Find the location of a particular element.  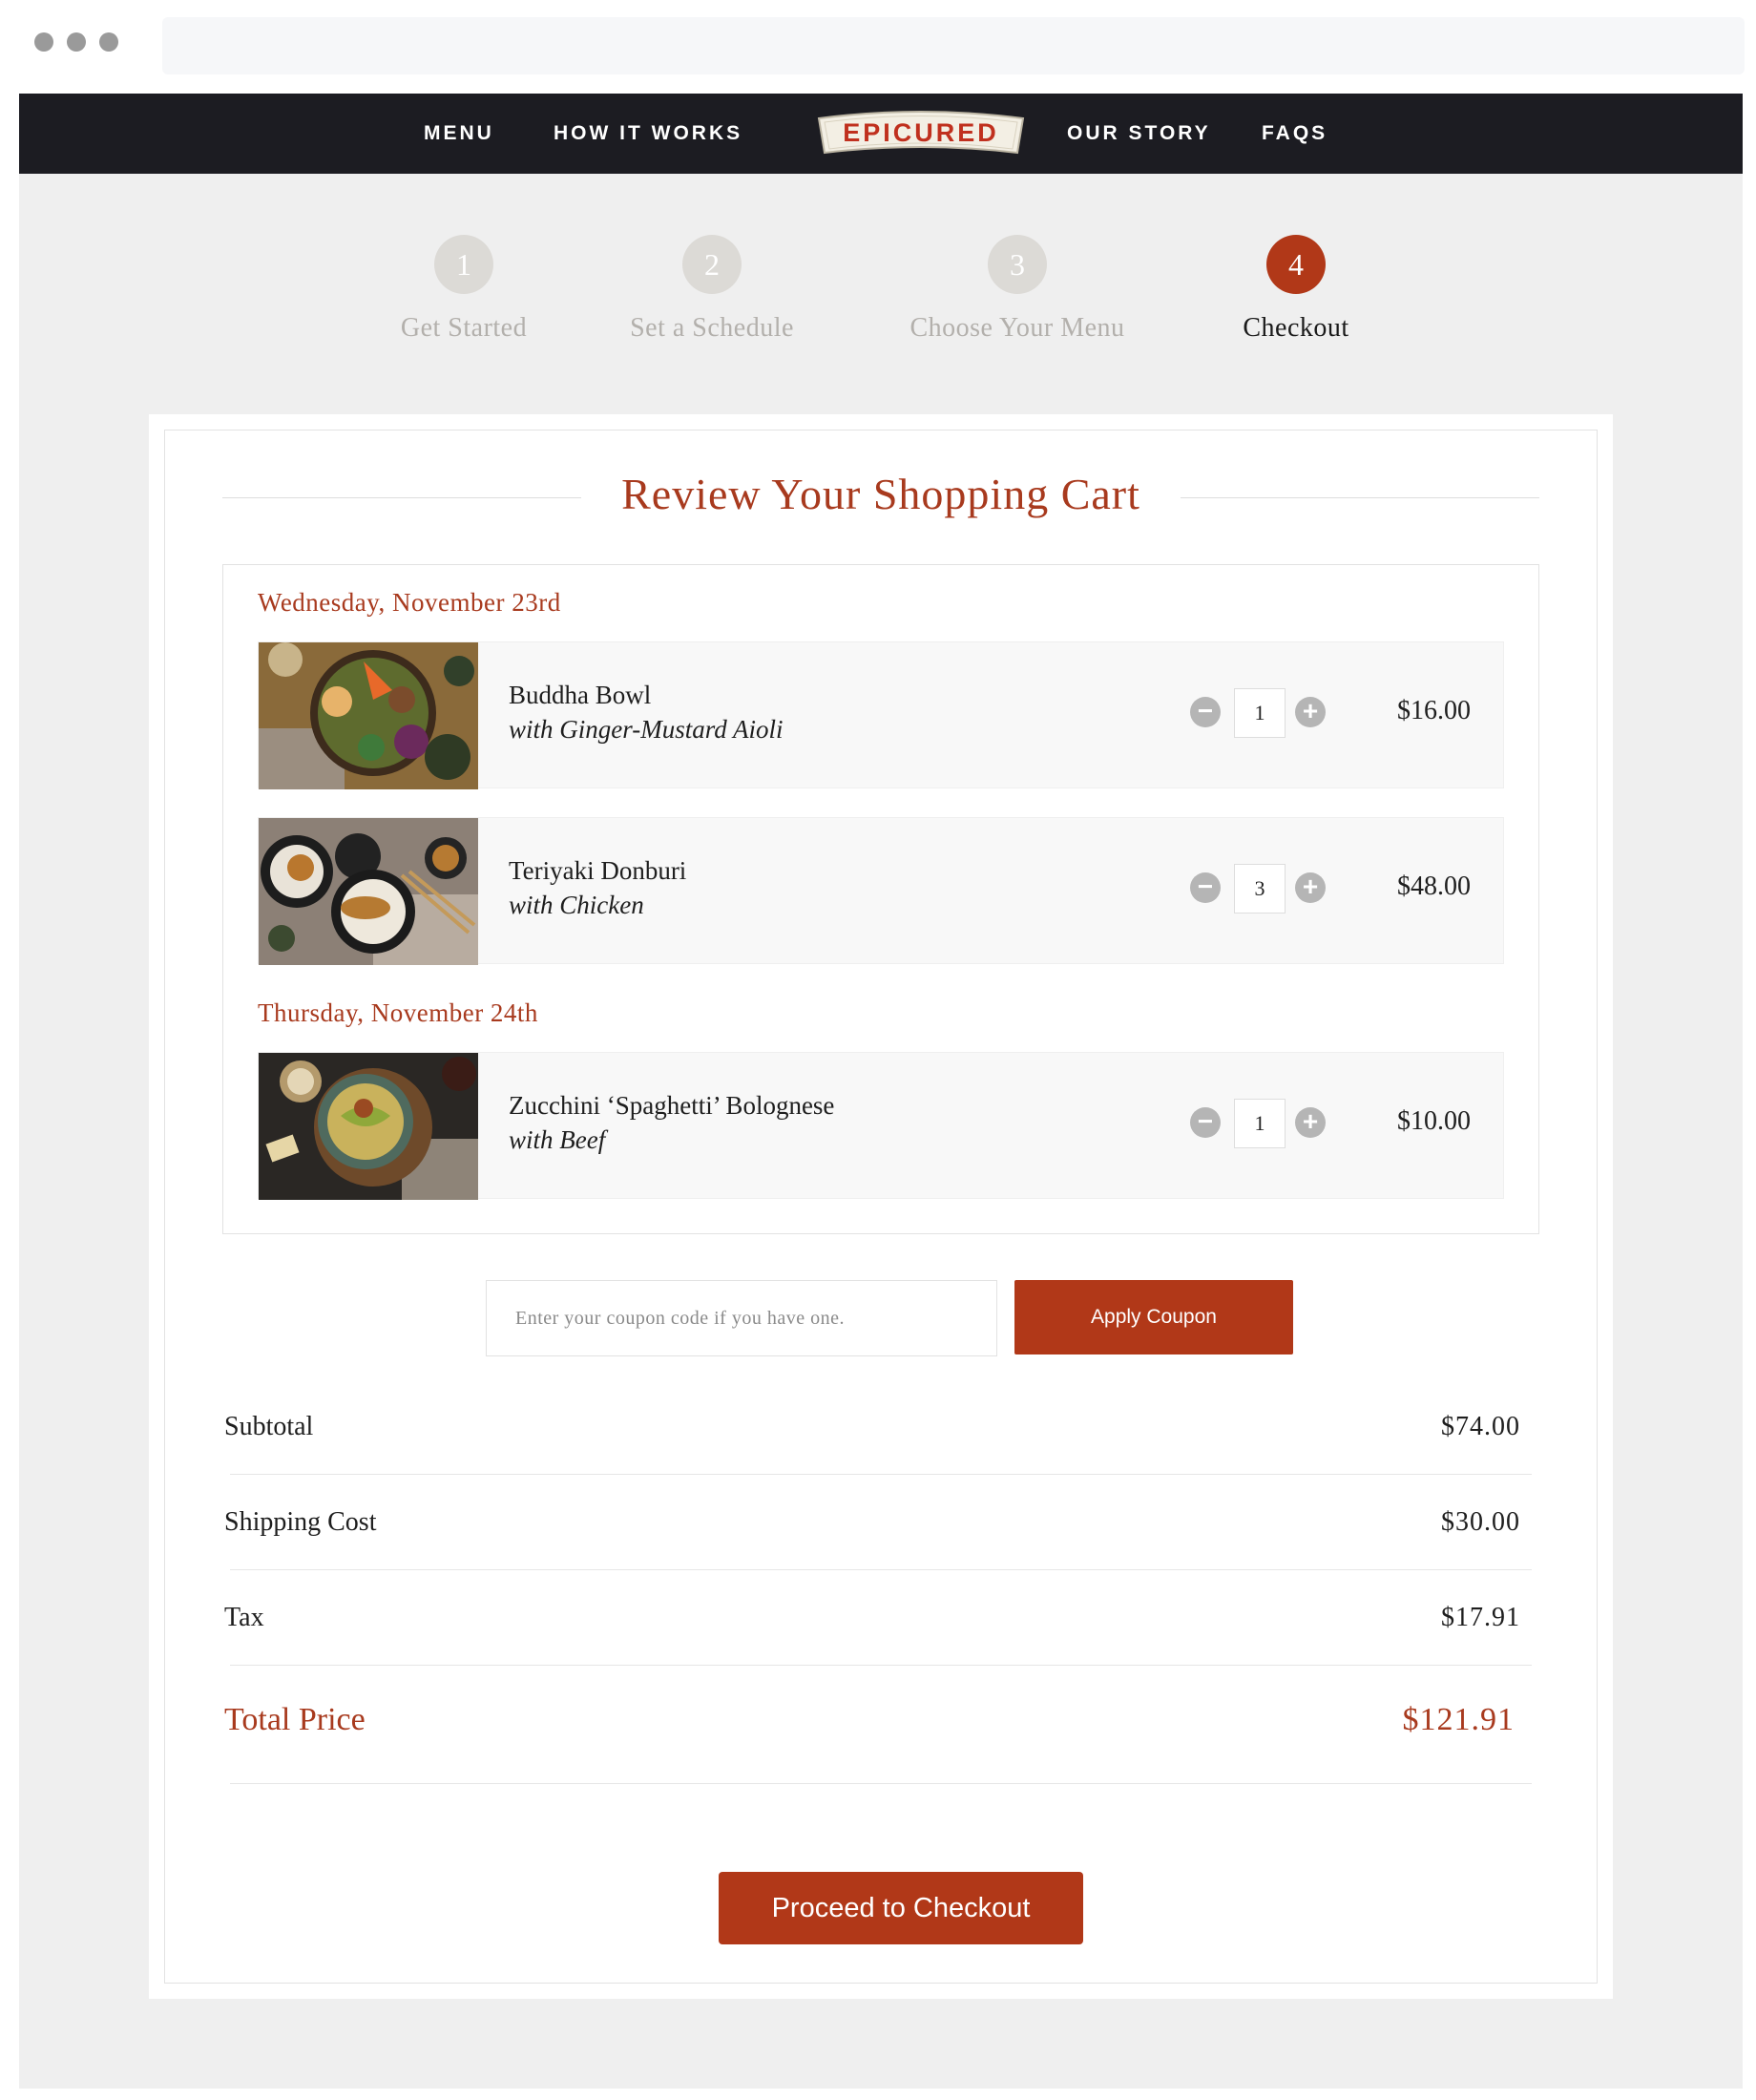

item-price: $10.00 is located at coordinates (1434, 1121).